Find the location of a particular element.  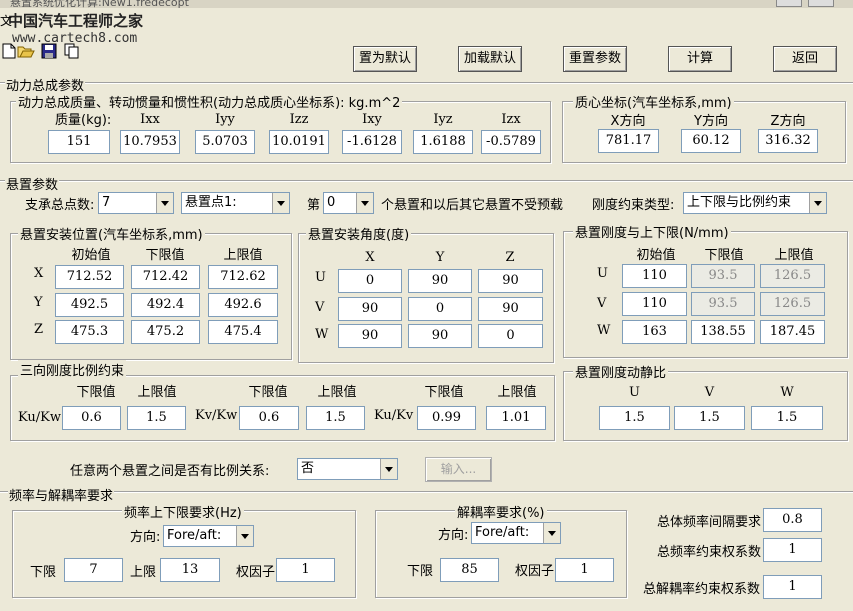

ixy-input: -1.6128 is located at coordinates (372, 142).